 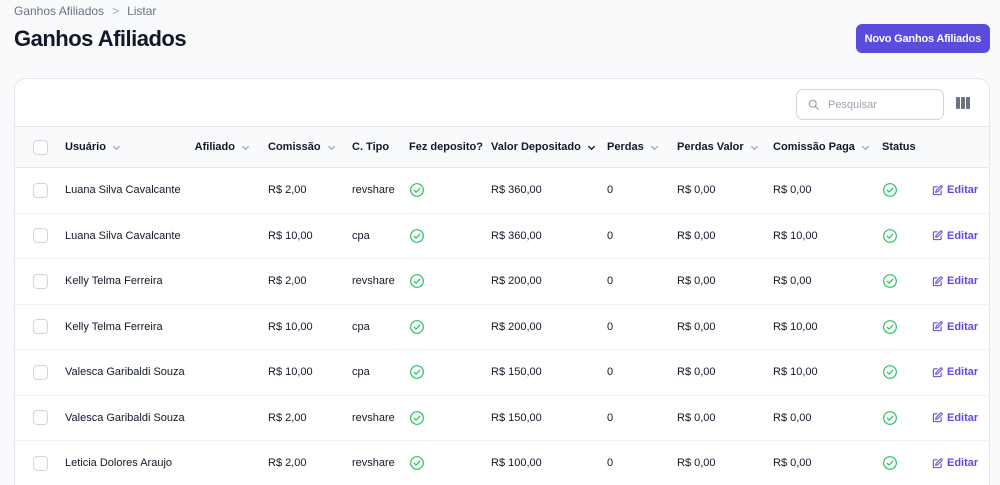 What do you see at coordinates (922, 38) in the screenshot?
I see `new-ganhos-afiliados-button: Novo Ganhos Afiliados` at bounding box center [922, 38].